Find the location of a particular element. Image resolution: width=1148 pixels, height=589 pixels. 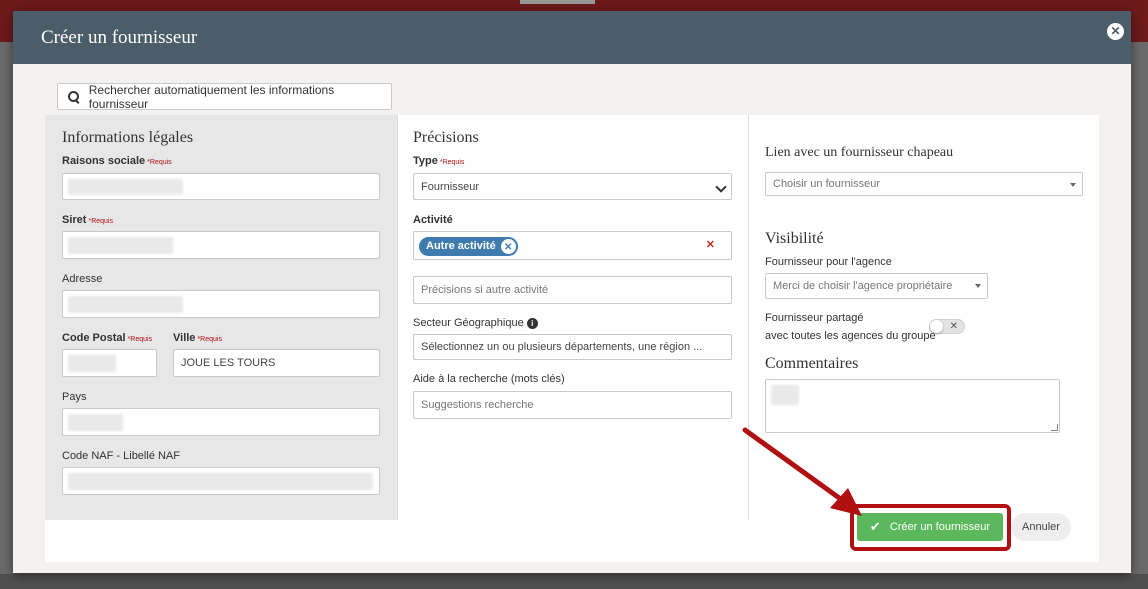

annotation-arrow is located at coordinates (802, 471).